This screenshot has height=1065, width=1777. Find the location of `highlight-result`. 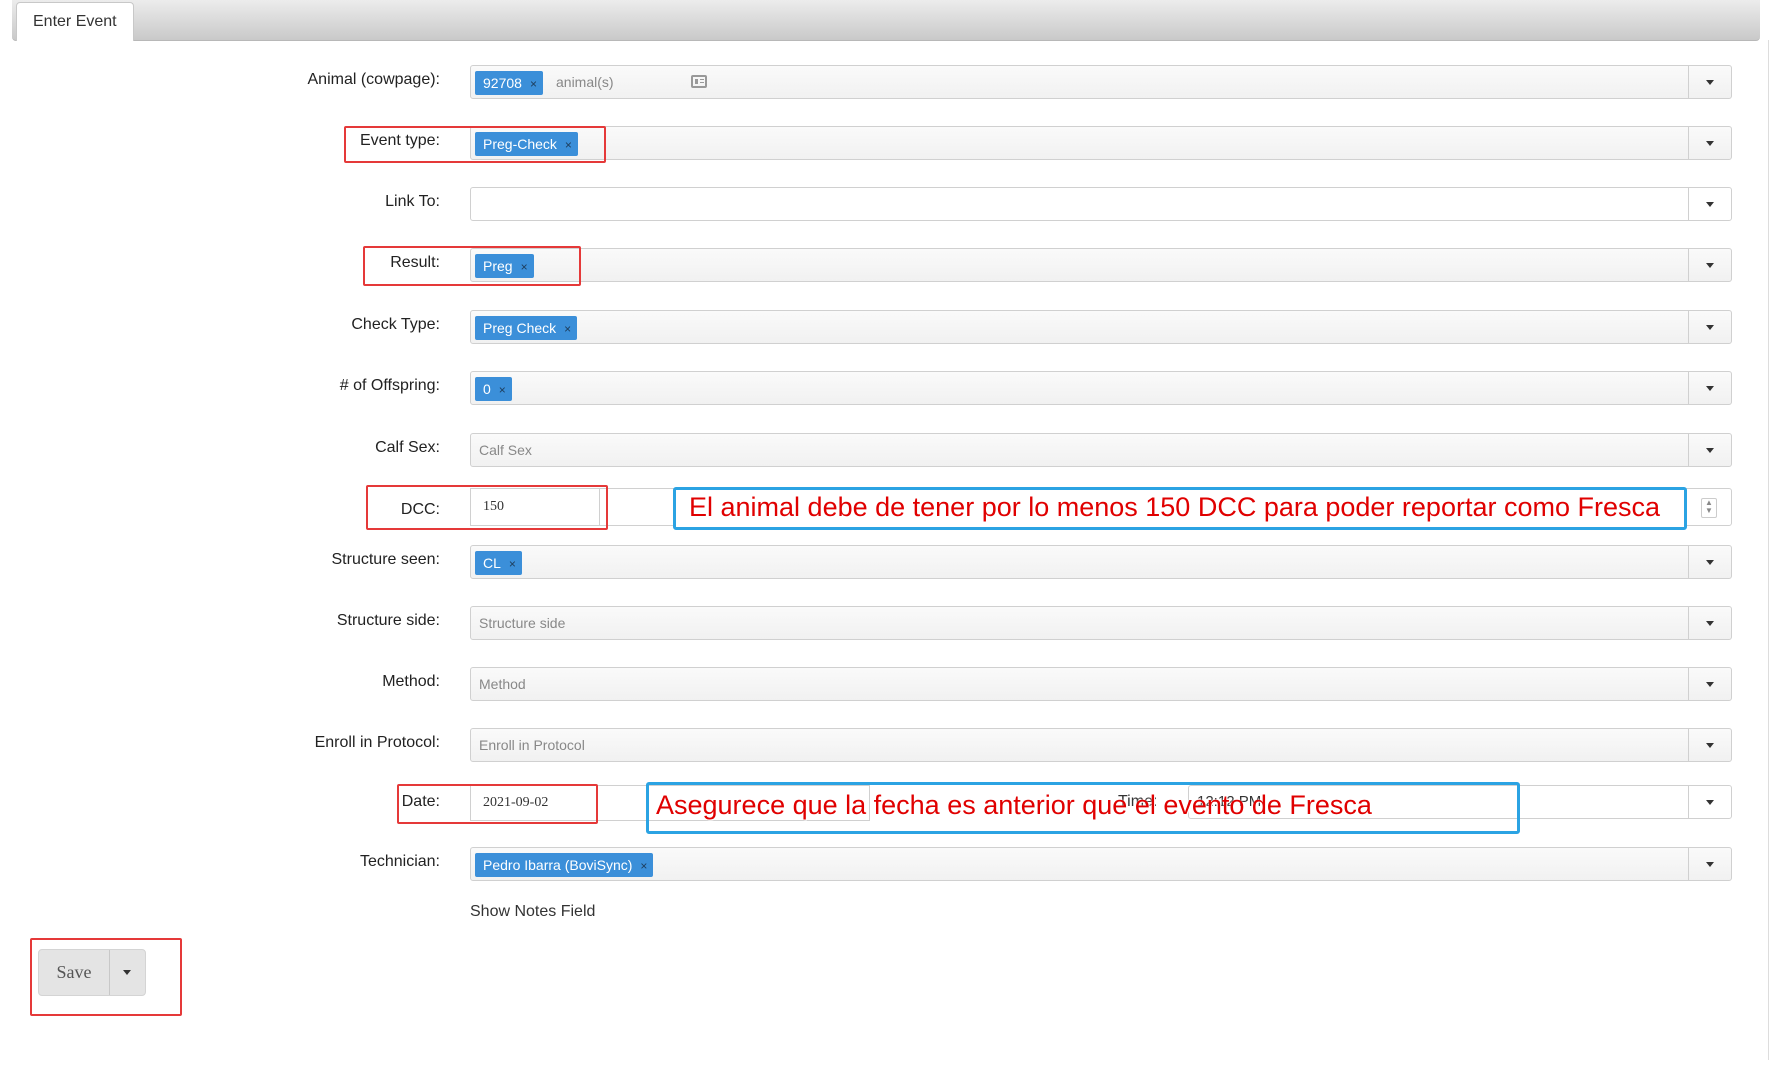

highlight-result is located at coordinates (472, 266).